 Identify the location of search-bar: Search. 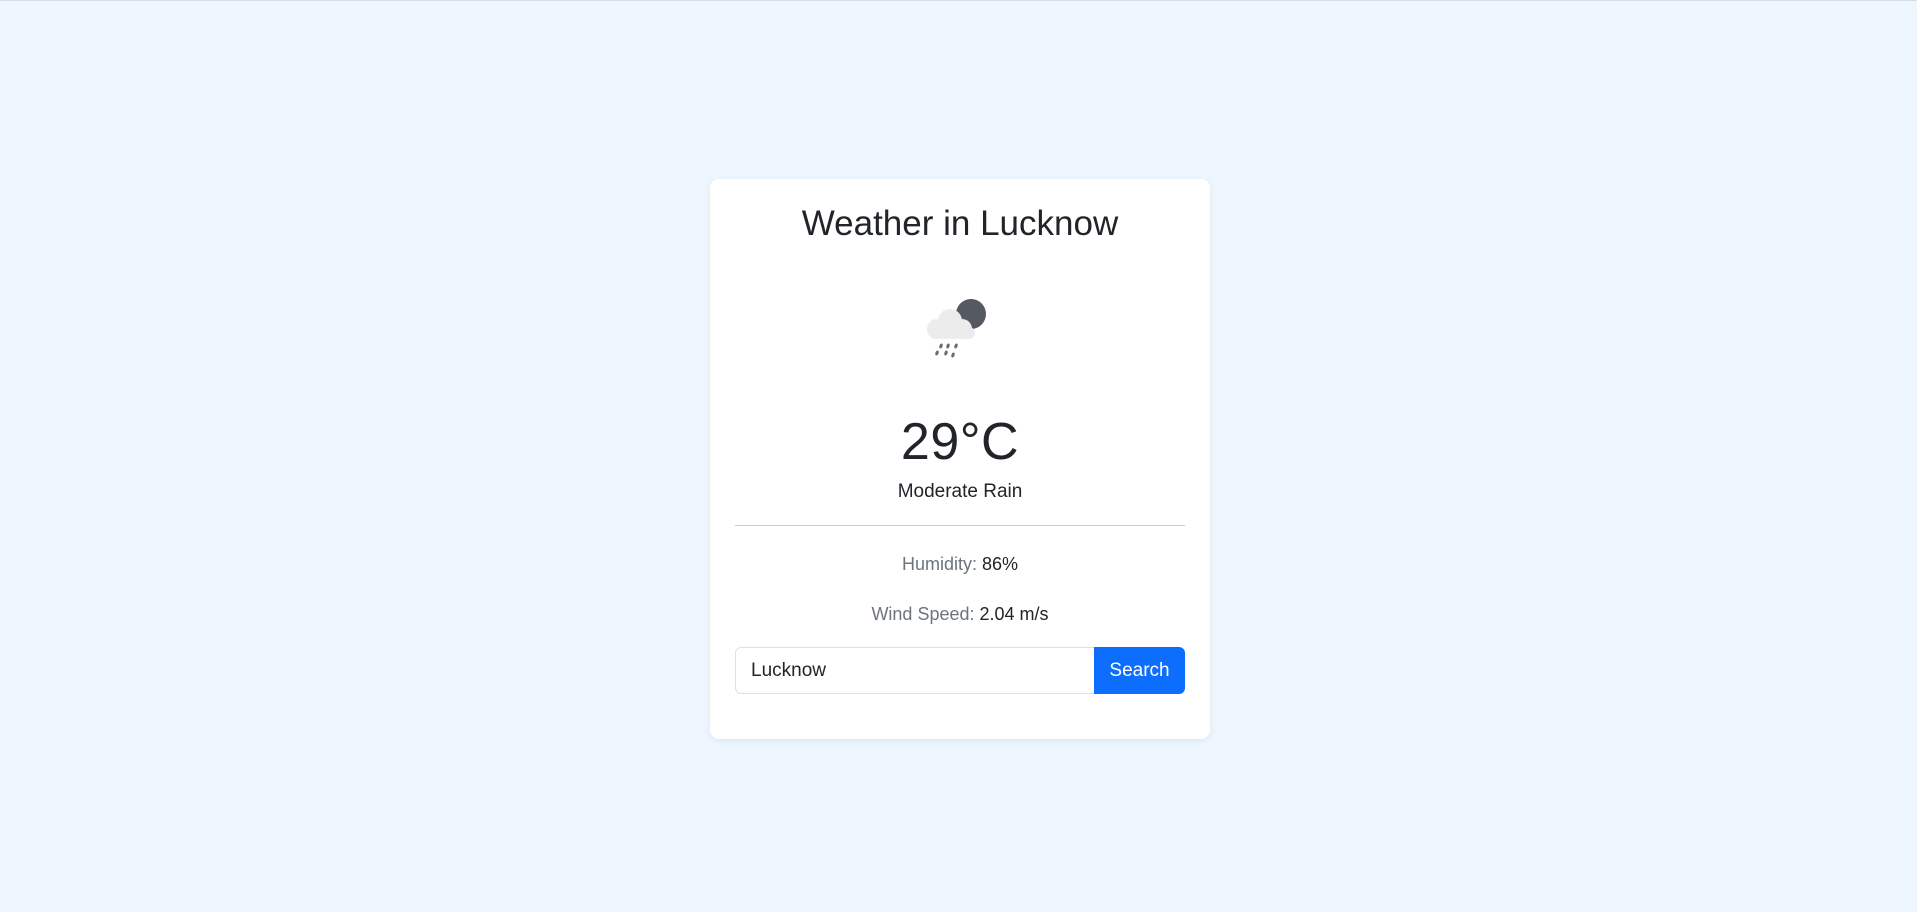
(960, 670).